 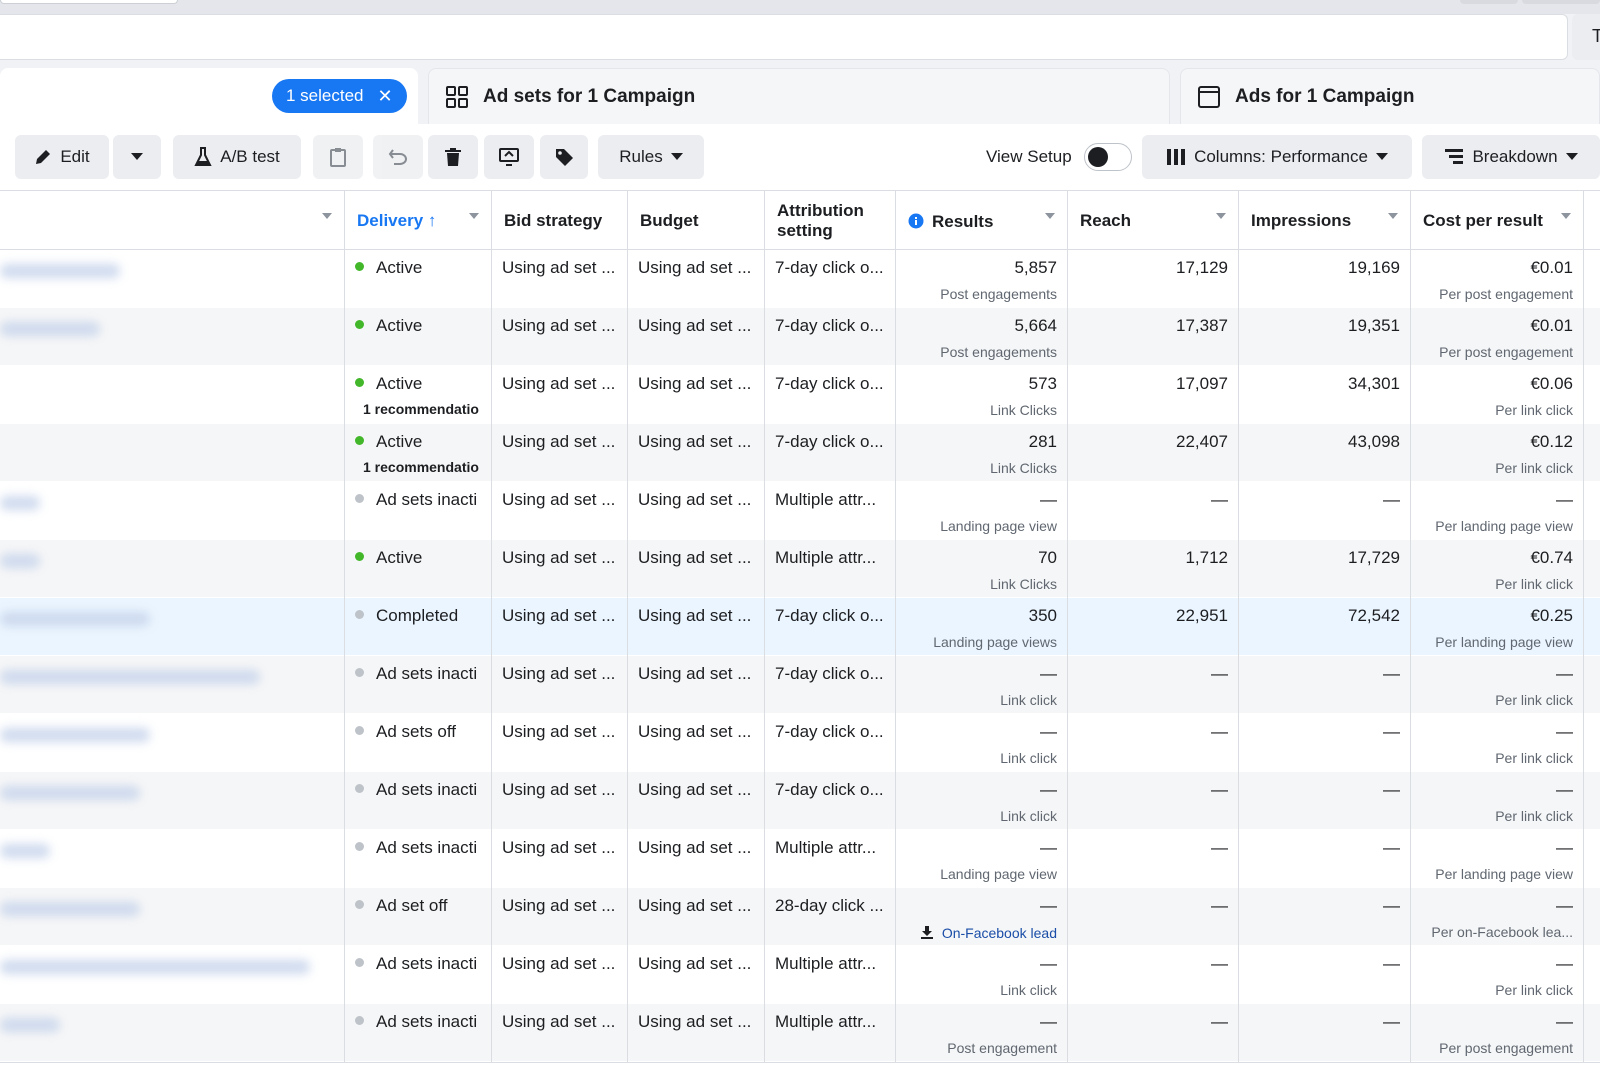 I want to click on preview-button, so click(x=509, y=157).